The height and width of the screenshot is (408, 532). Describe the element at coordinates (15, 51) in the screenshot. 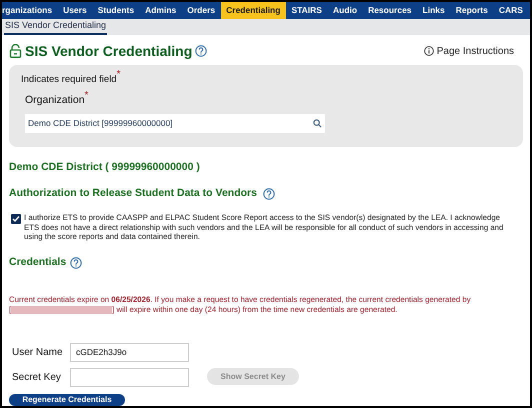

I see `padlock-icon` at that location.